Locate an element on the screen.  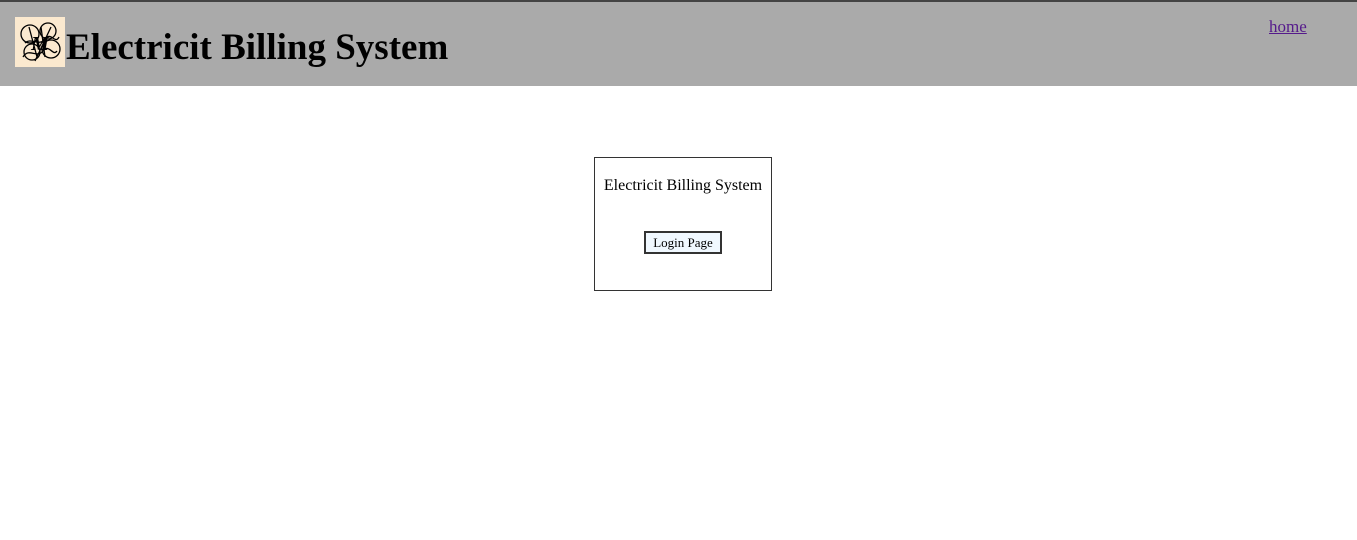
svg-text: M is located at coordinates (40, 44).